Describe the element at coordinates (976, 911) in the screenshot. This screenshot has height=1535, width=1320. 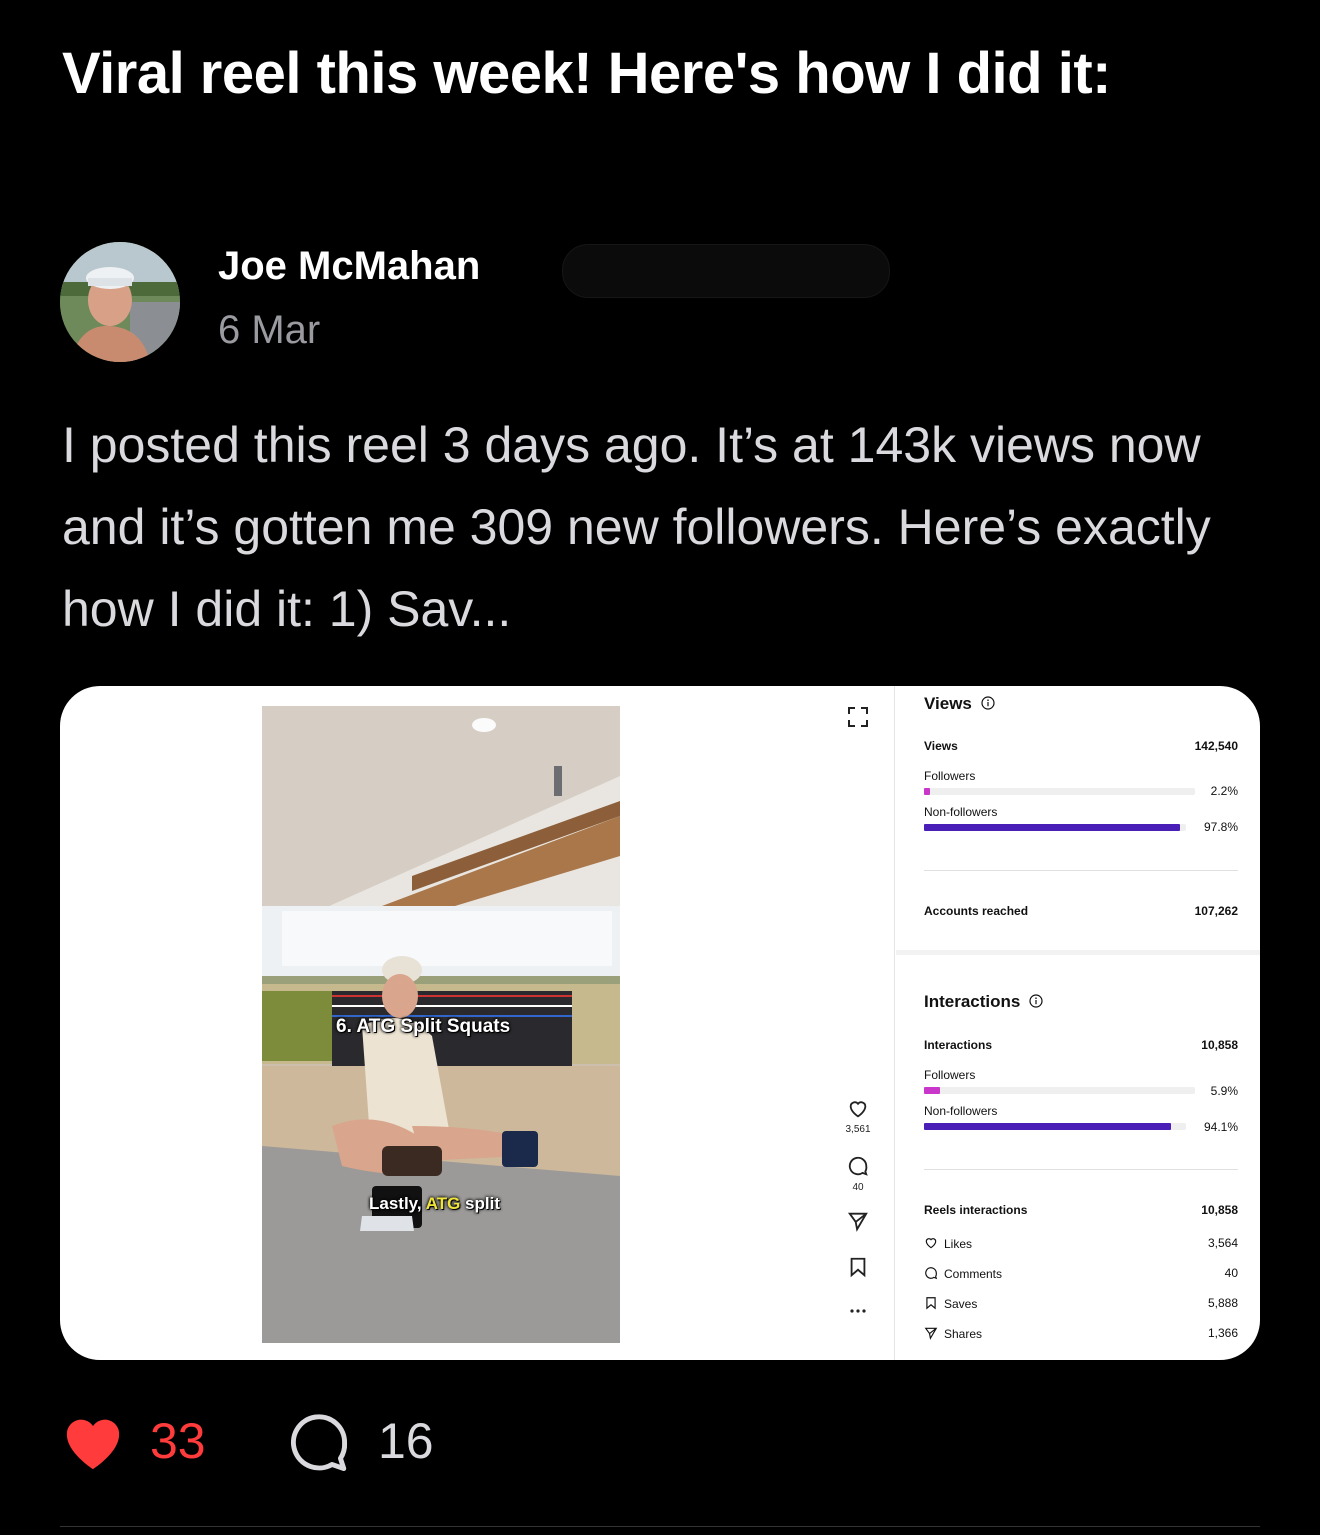
I see `accounts-reached-label: Accounts reached` at that location.